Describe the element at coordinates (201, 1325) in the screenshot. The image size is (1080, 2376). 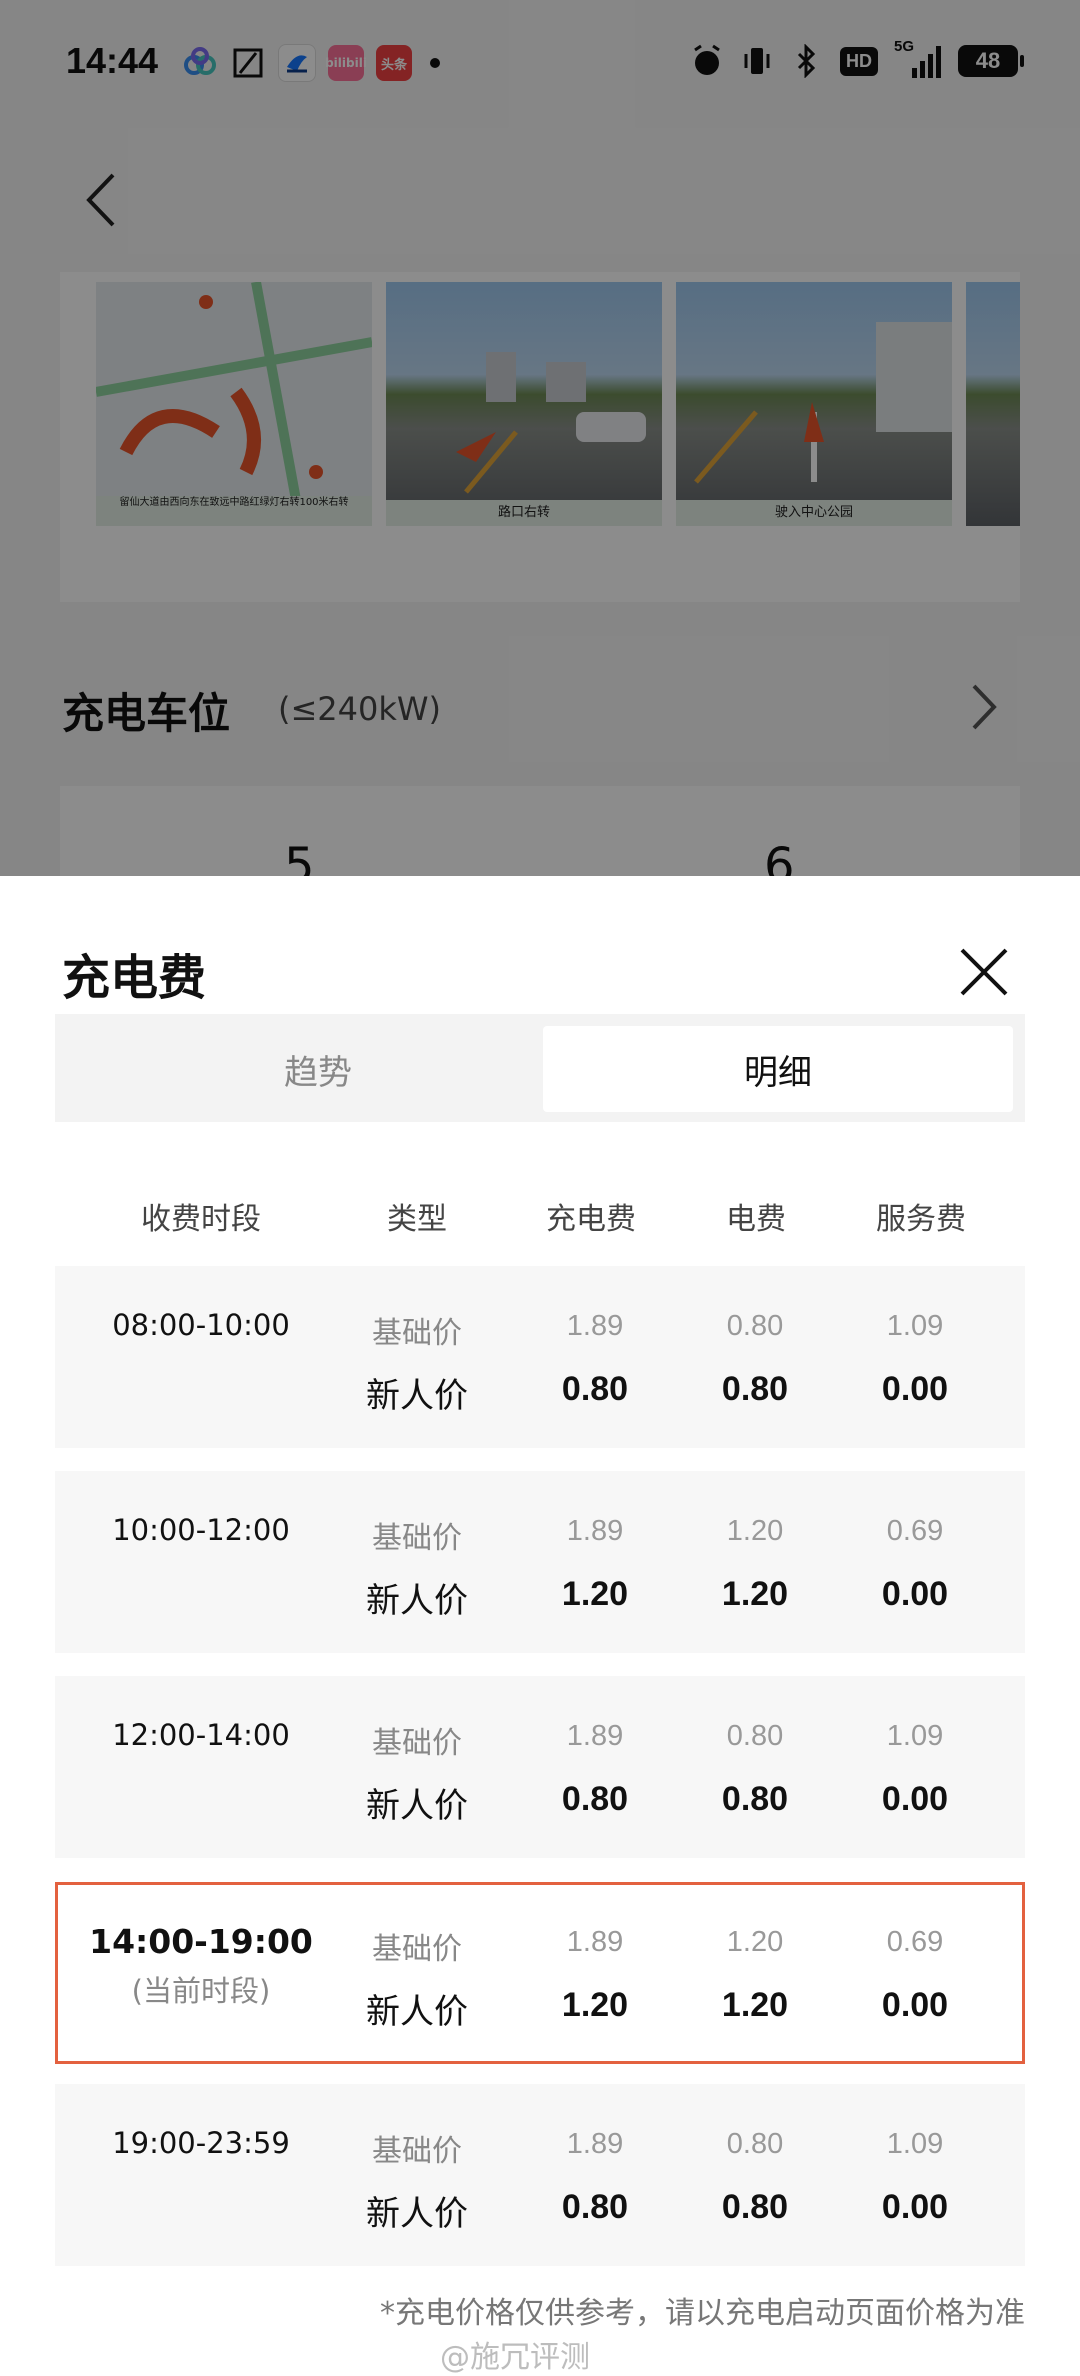
I see `row-period: 08:00-10:00` at that location.